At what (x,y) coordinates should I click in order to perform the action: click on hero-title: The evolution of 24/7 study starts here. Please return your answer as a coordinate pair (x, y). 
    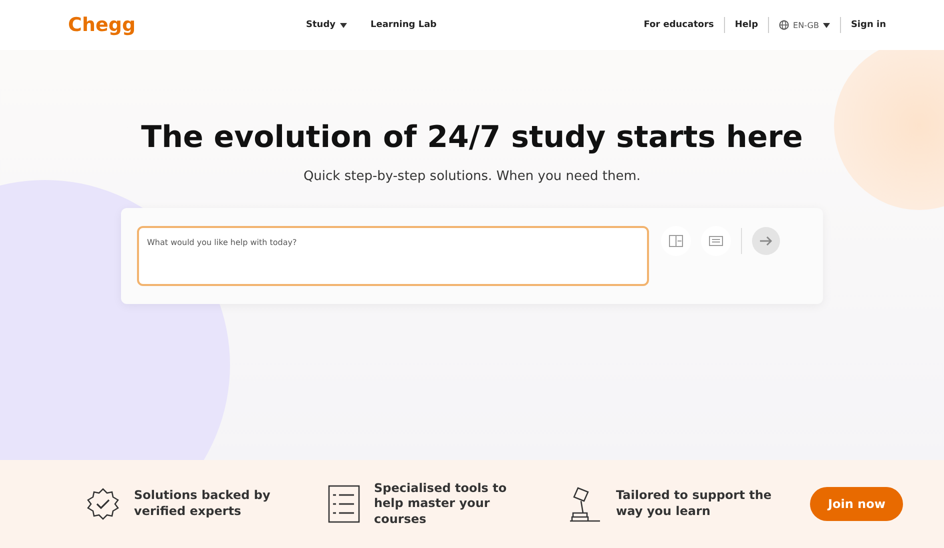
    Looking at the image, I should click on (472, 137).